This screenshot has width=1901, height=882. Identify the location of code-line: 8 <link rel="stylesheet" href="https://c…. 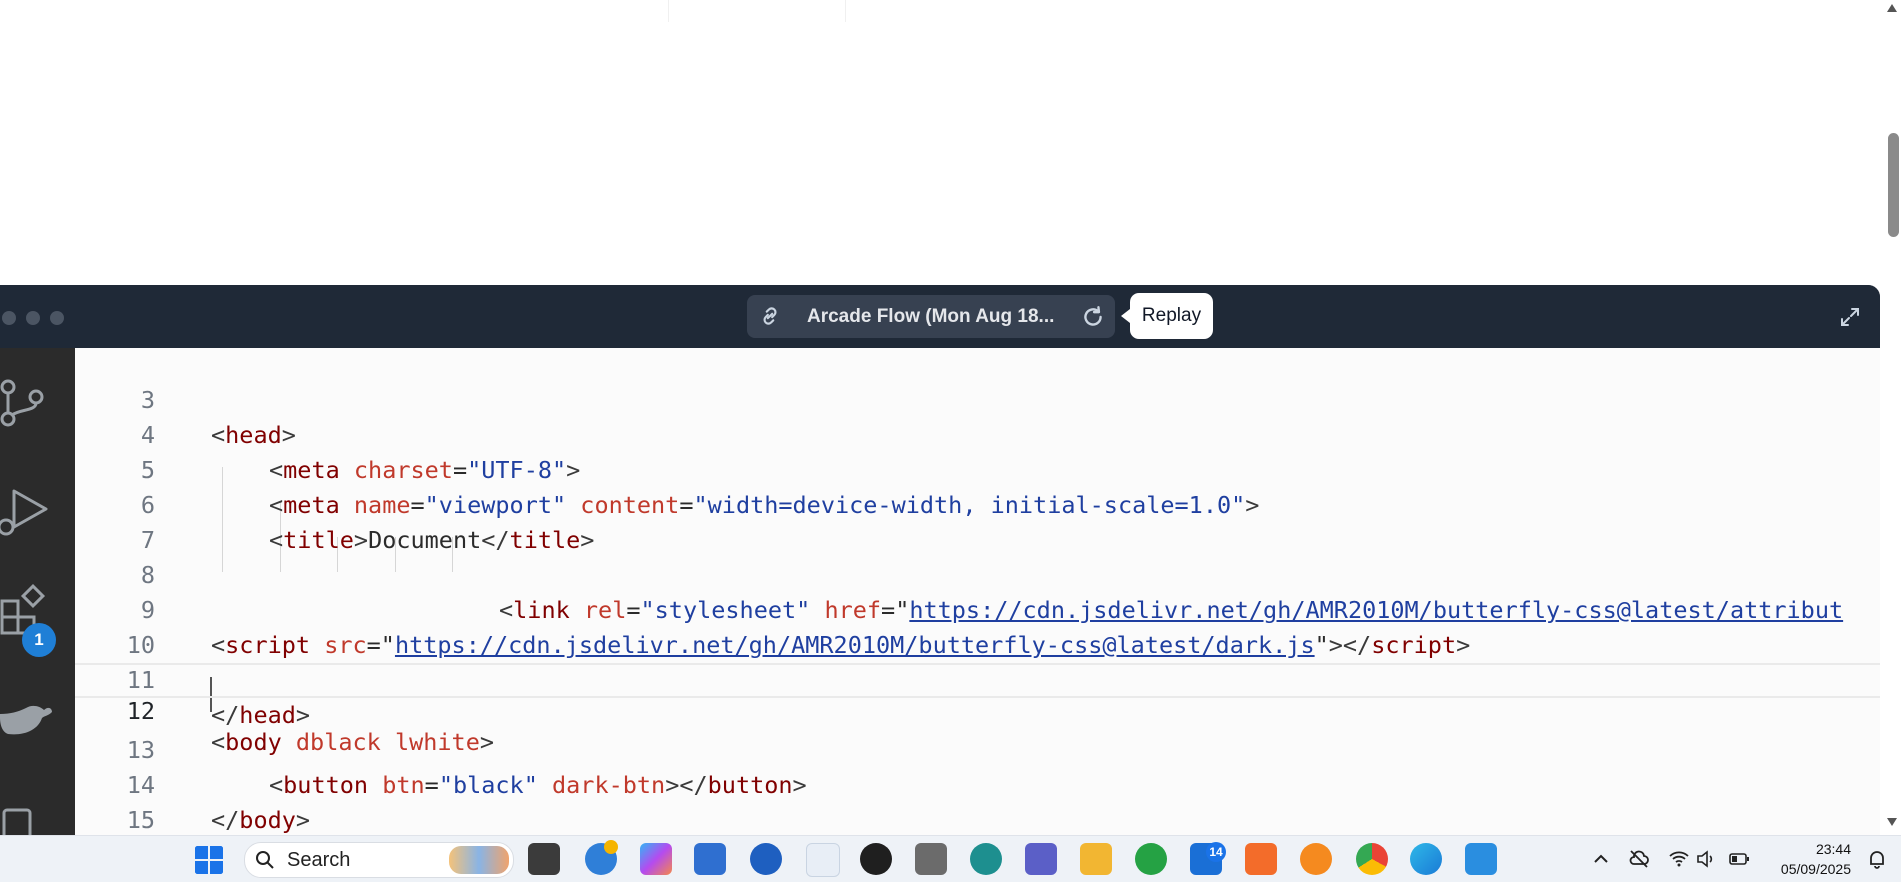
(977, 573).